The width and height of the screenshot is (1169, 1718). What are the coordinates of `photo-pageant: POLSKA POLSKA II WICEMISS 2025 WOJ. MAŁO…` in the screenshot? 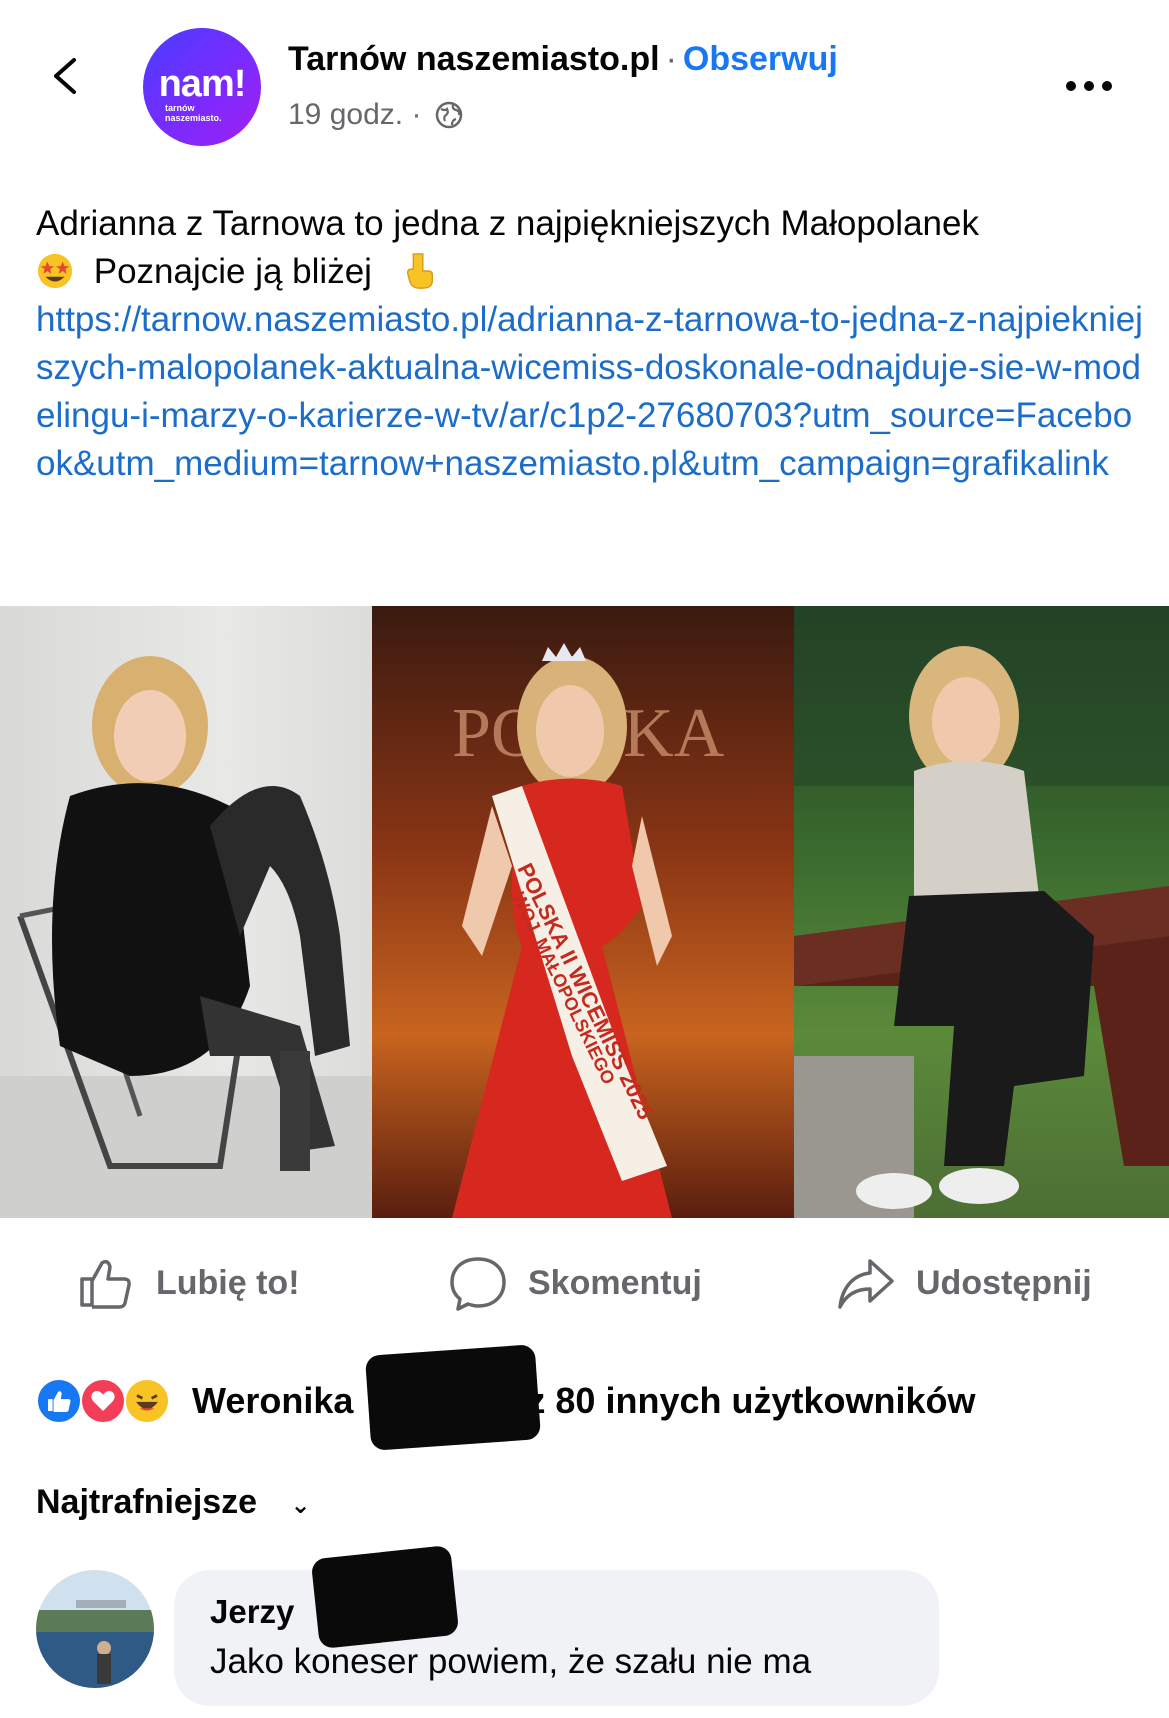 It's located at (583, 912).